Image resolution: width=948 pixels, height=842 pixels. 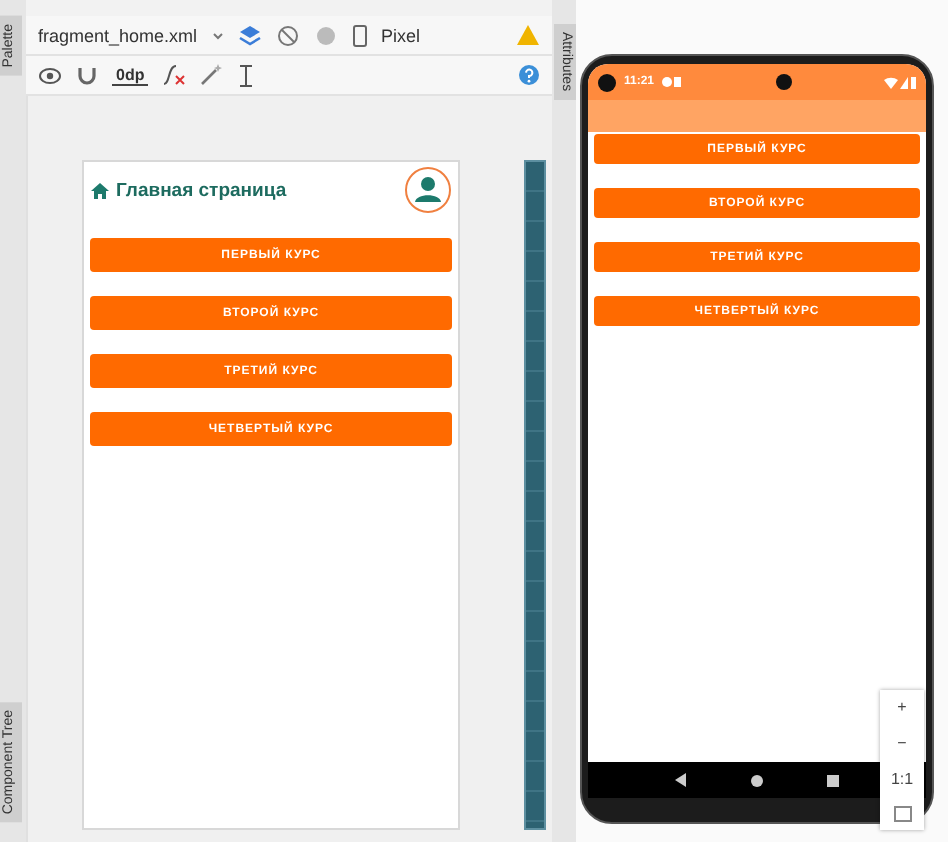 What do you see at coordinates (217, 35) in the screenshot?
I see `caret-icon` at bounding box center [217, 35].